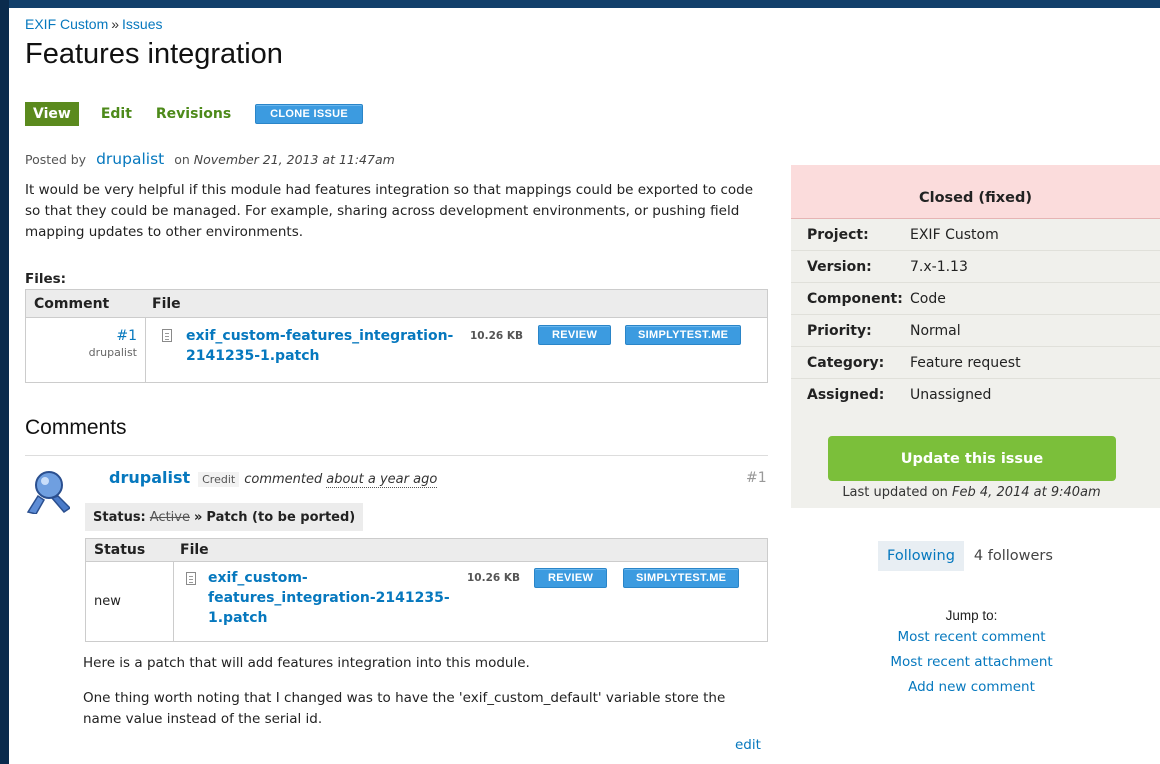 The height and width of the screenshot is (764, 1160). Describe the element at coordinates (116, 114) in the screenshot. I see `tab-edit: Edit` at that location.